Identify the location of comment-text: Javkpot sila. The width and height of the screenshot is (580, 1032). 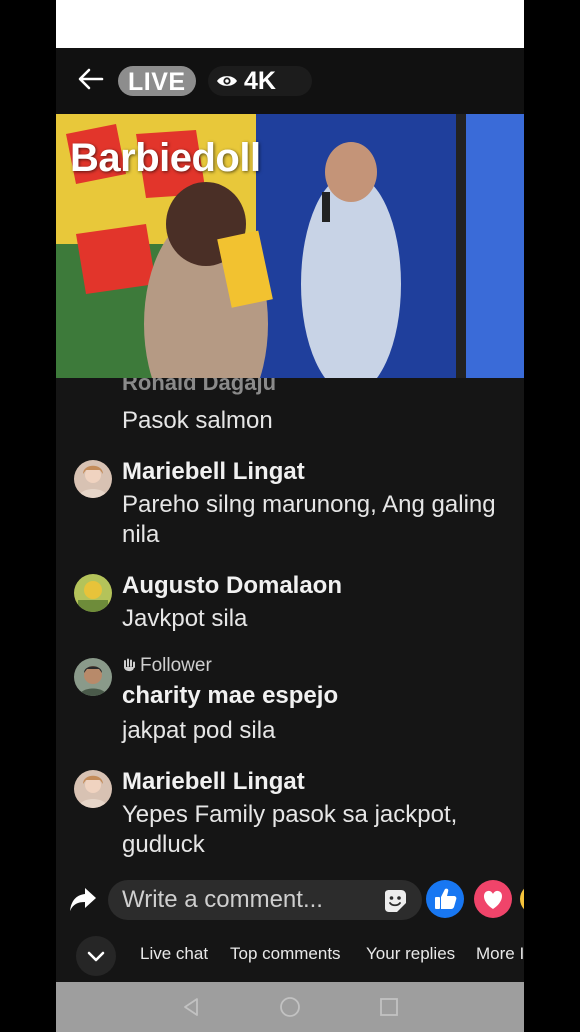
(185, 618).